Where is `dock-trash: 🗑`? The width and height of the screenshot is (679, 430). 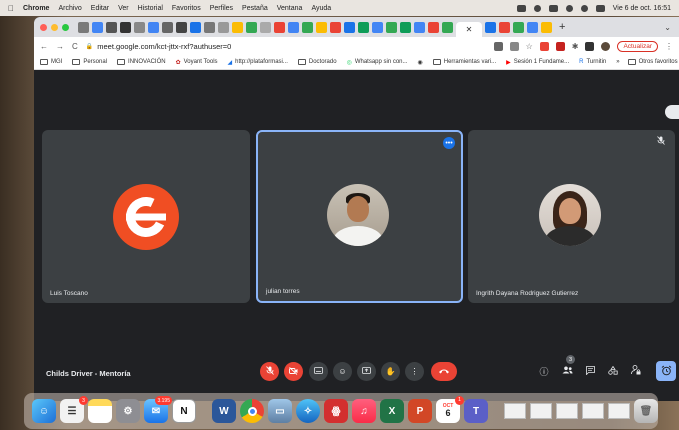
dock-trash: 🗑 is located at coordinates (646, 411).